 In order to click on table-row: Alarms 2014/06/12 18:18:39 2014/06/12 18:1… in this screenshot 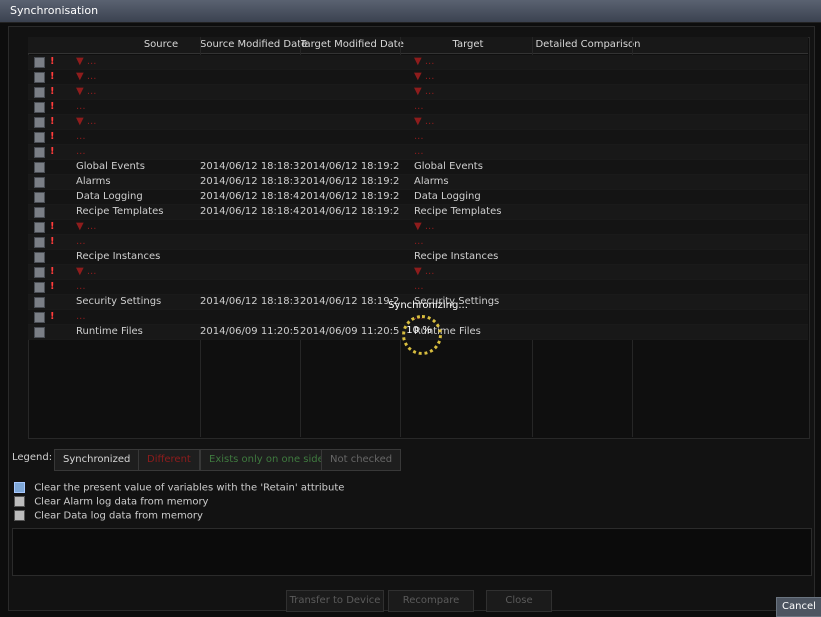, I will do `click(418, 182)`.